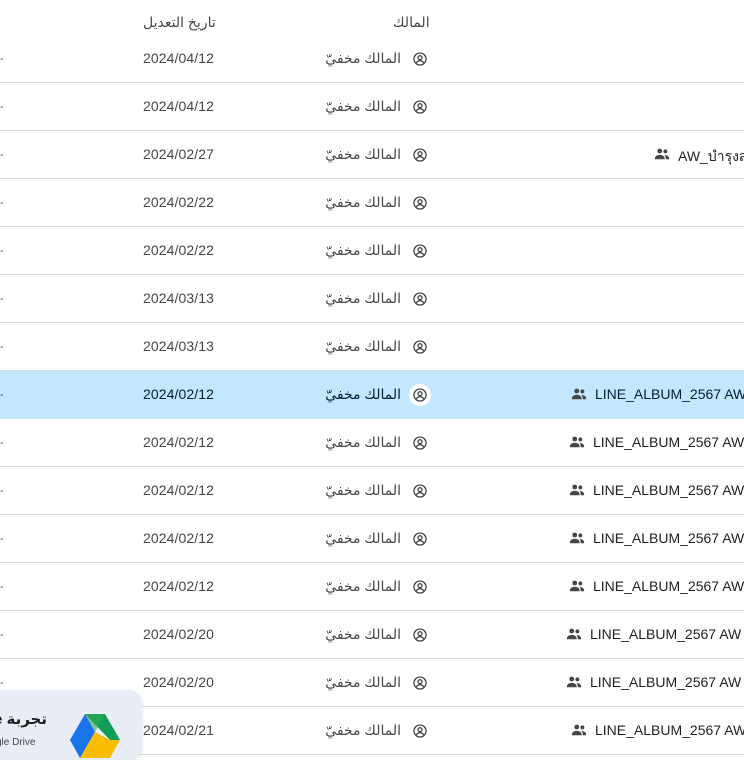 Image resolution: width=744 pixels, height=760 pixels. I want to click on column-header-owner: المالك, so click(411, 22).